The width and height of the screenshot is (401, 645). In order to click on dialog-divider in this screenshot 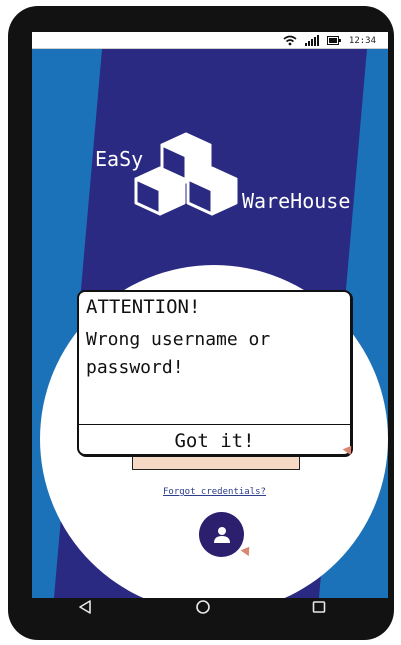, I will do `click(214, 424)`.